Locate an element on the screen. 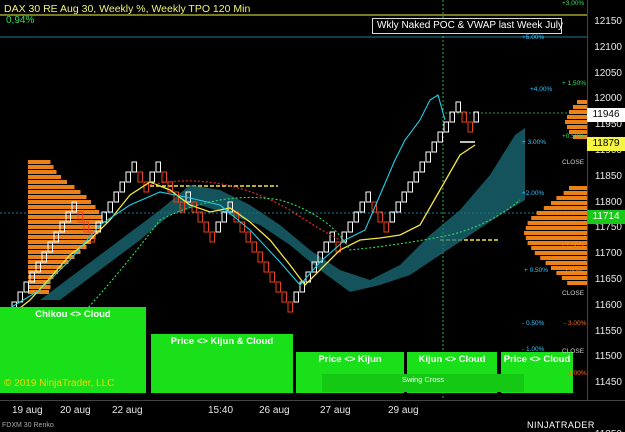 This screenshot has width=625, height=432. pct-level-minus-2: -2.00% is located at coordinates (576, 373).